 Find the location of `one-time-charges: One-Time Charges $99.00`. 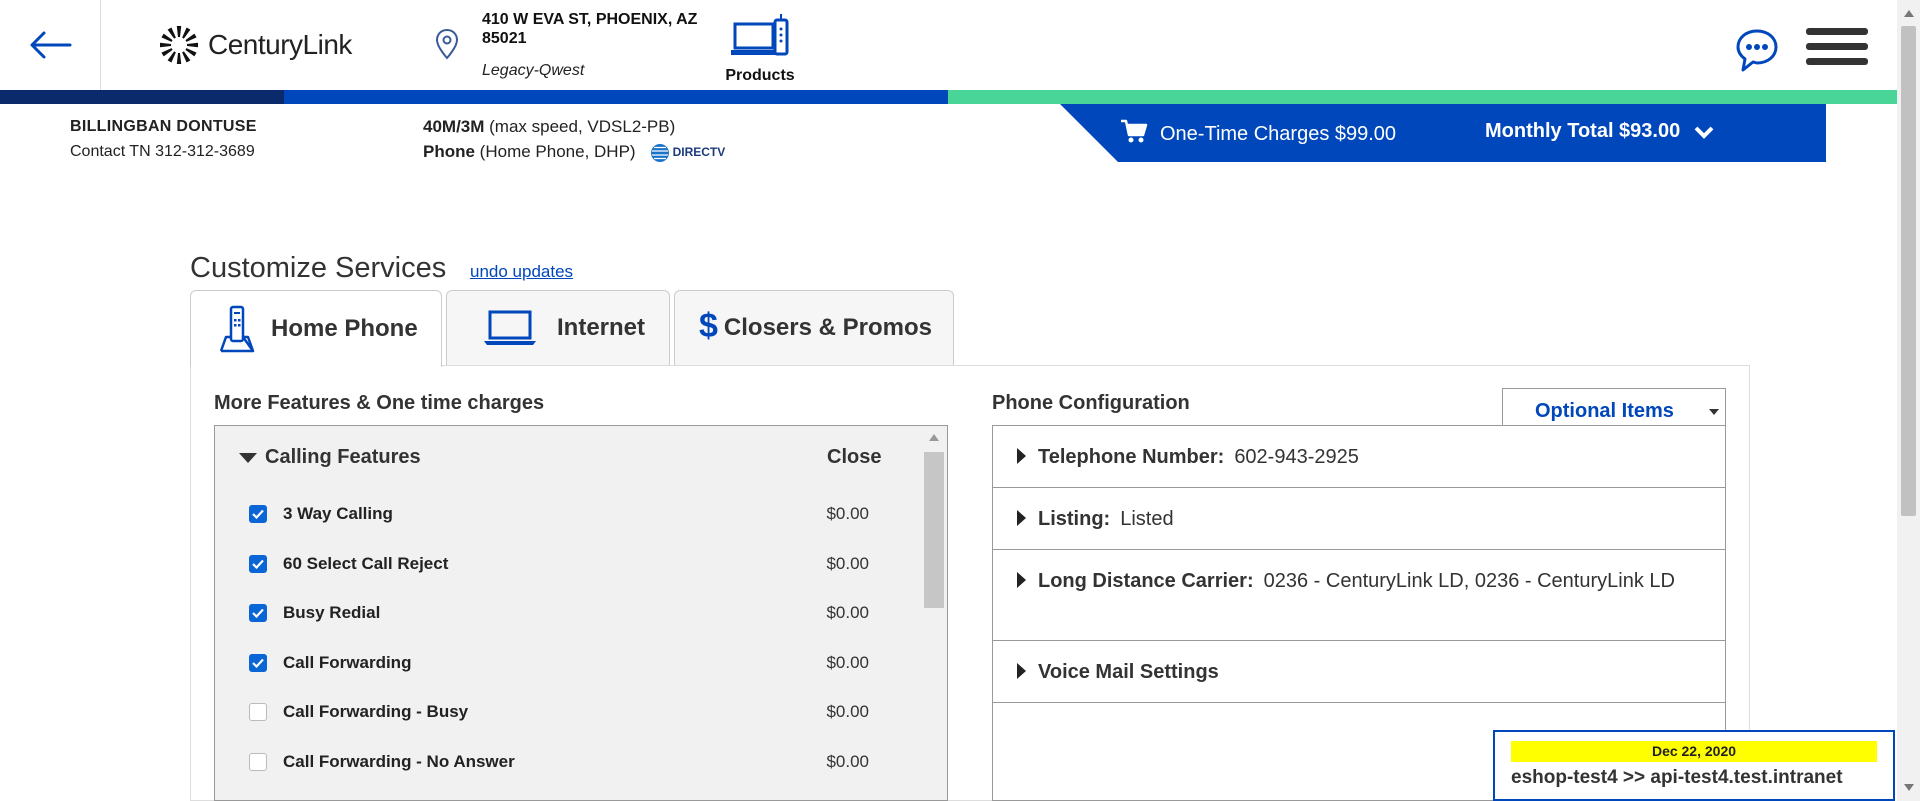

one-time-charges: One-Time Charges $99.00 is located at coordinates (1278, 134).